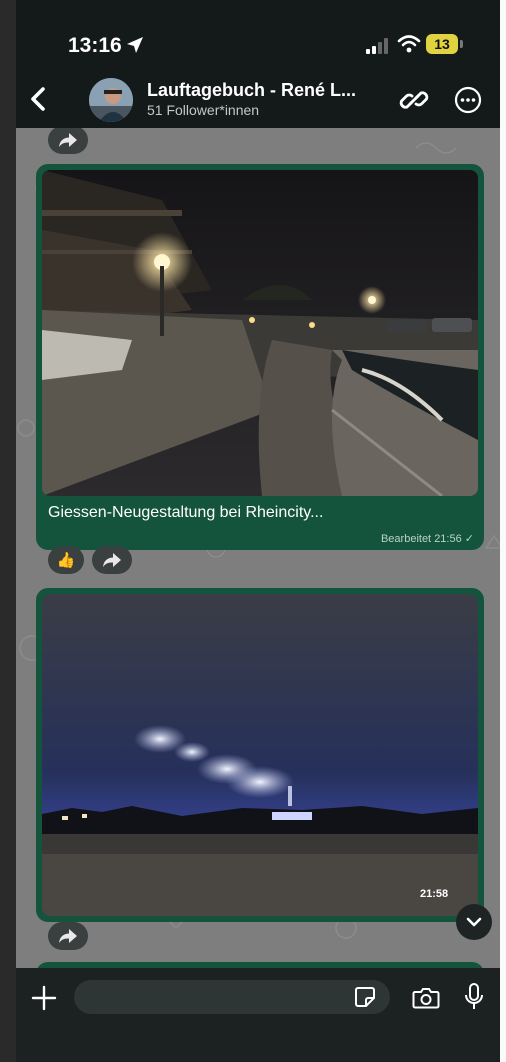  I want to click on scroll-to-bottom-button, so click(474, 922).